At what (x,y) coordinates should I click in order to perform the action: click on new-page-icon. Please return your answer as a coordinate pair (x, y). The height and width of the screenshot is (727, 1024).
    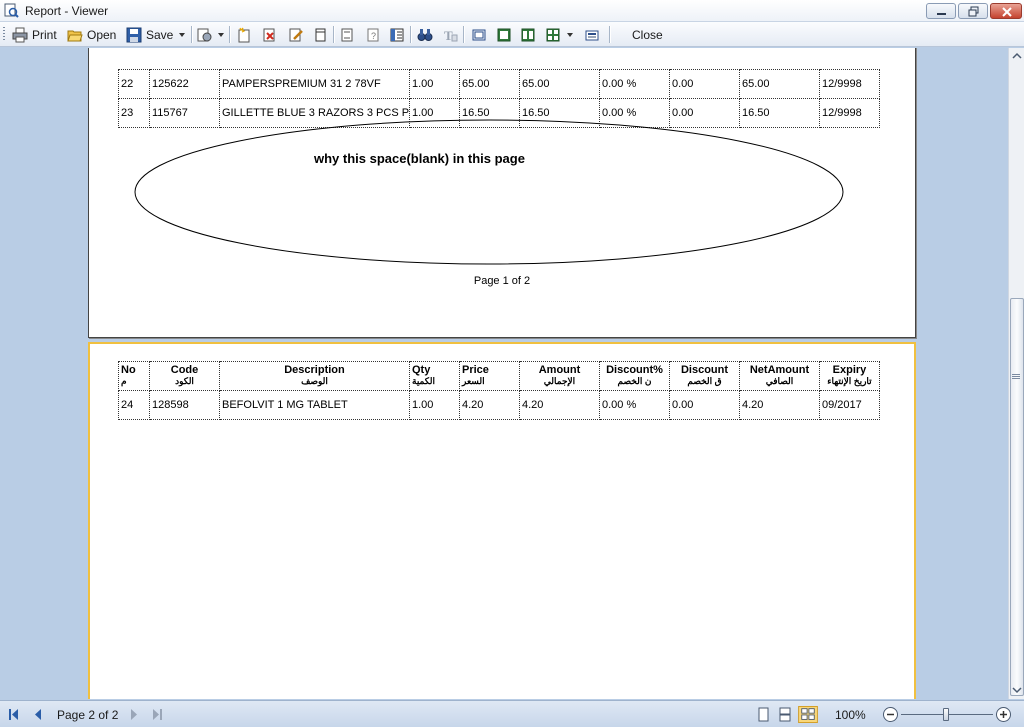
    Looking at the image, I should click on (244, 34).